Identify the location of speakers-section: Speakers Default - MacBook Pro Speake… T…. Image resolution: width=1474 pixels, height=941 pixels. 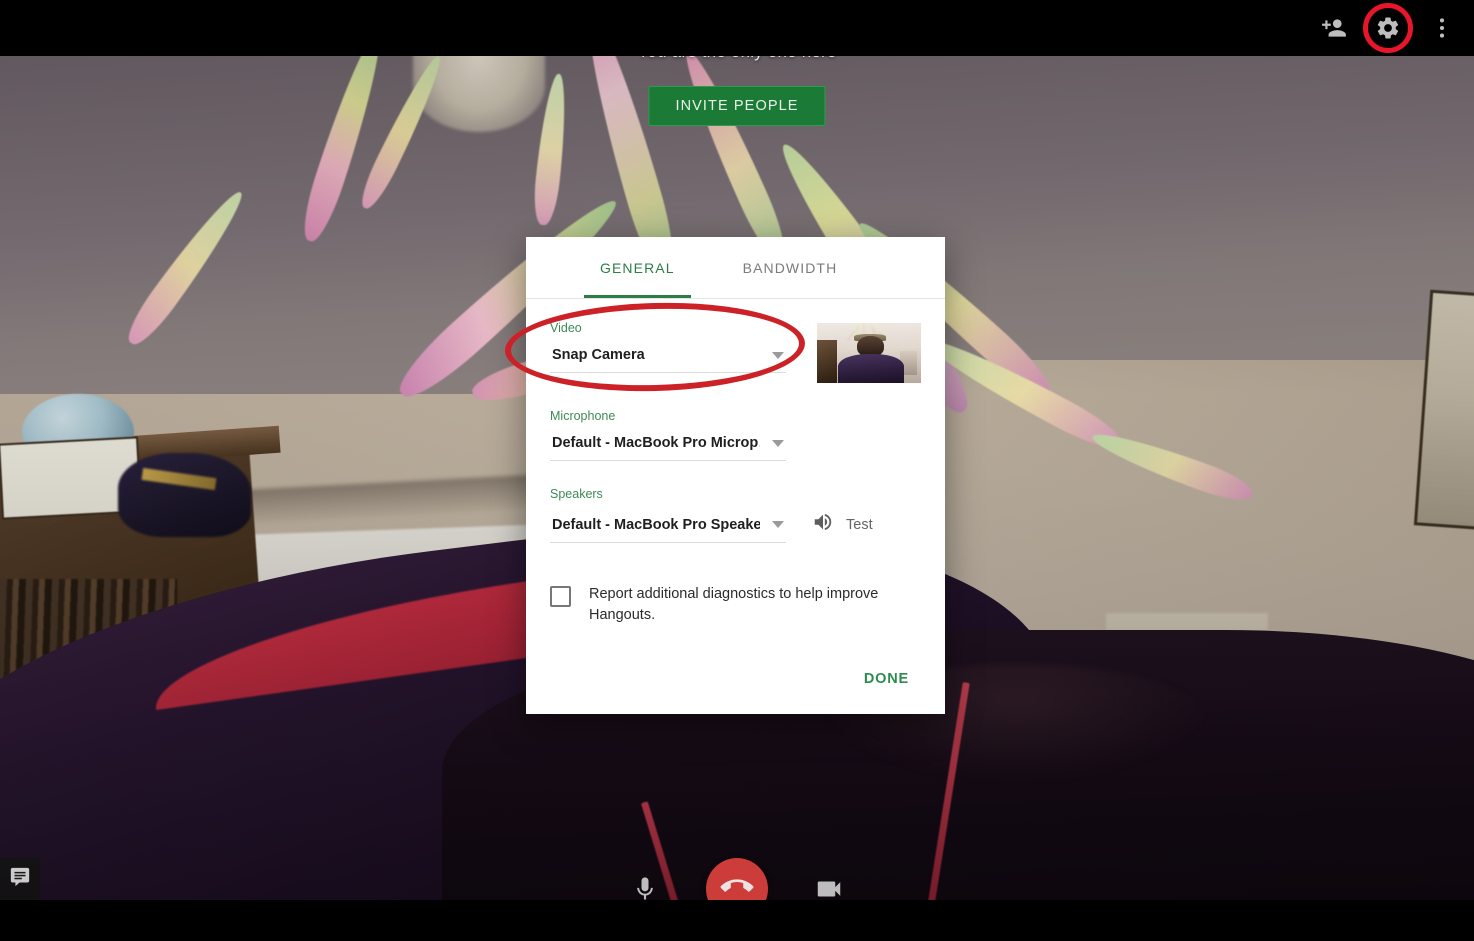
(735, 516).